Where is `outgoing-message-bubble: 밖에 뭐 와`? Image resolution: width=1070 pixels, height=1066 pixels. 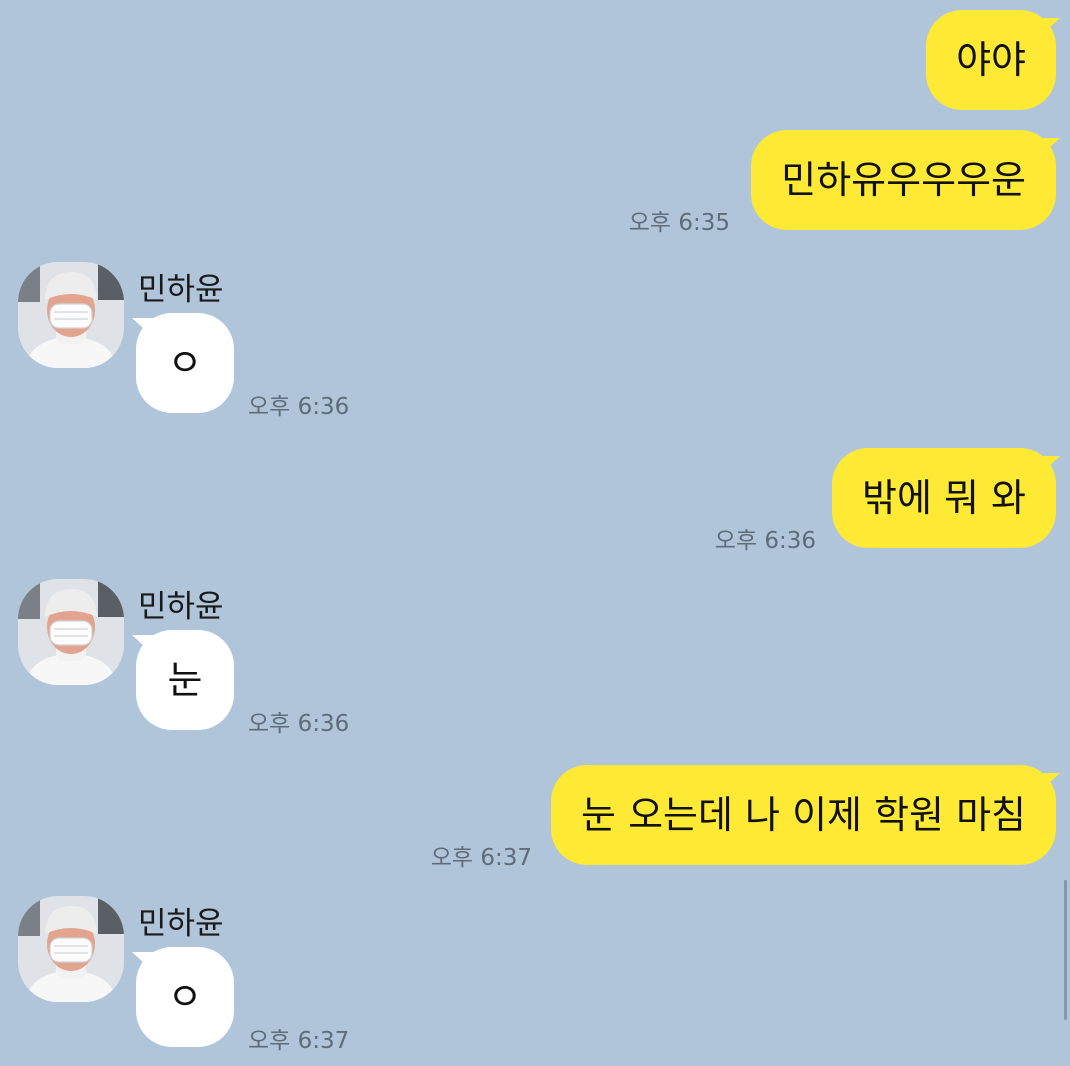
outgoing-message-bubble: 밖에 뭐 와 is located at coordinates (944, 498).